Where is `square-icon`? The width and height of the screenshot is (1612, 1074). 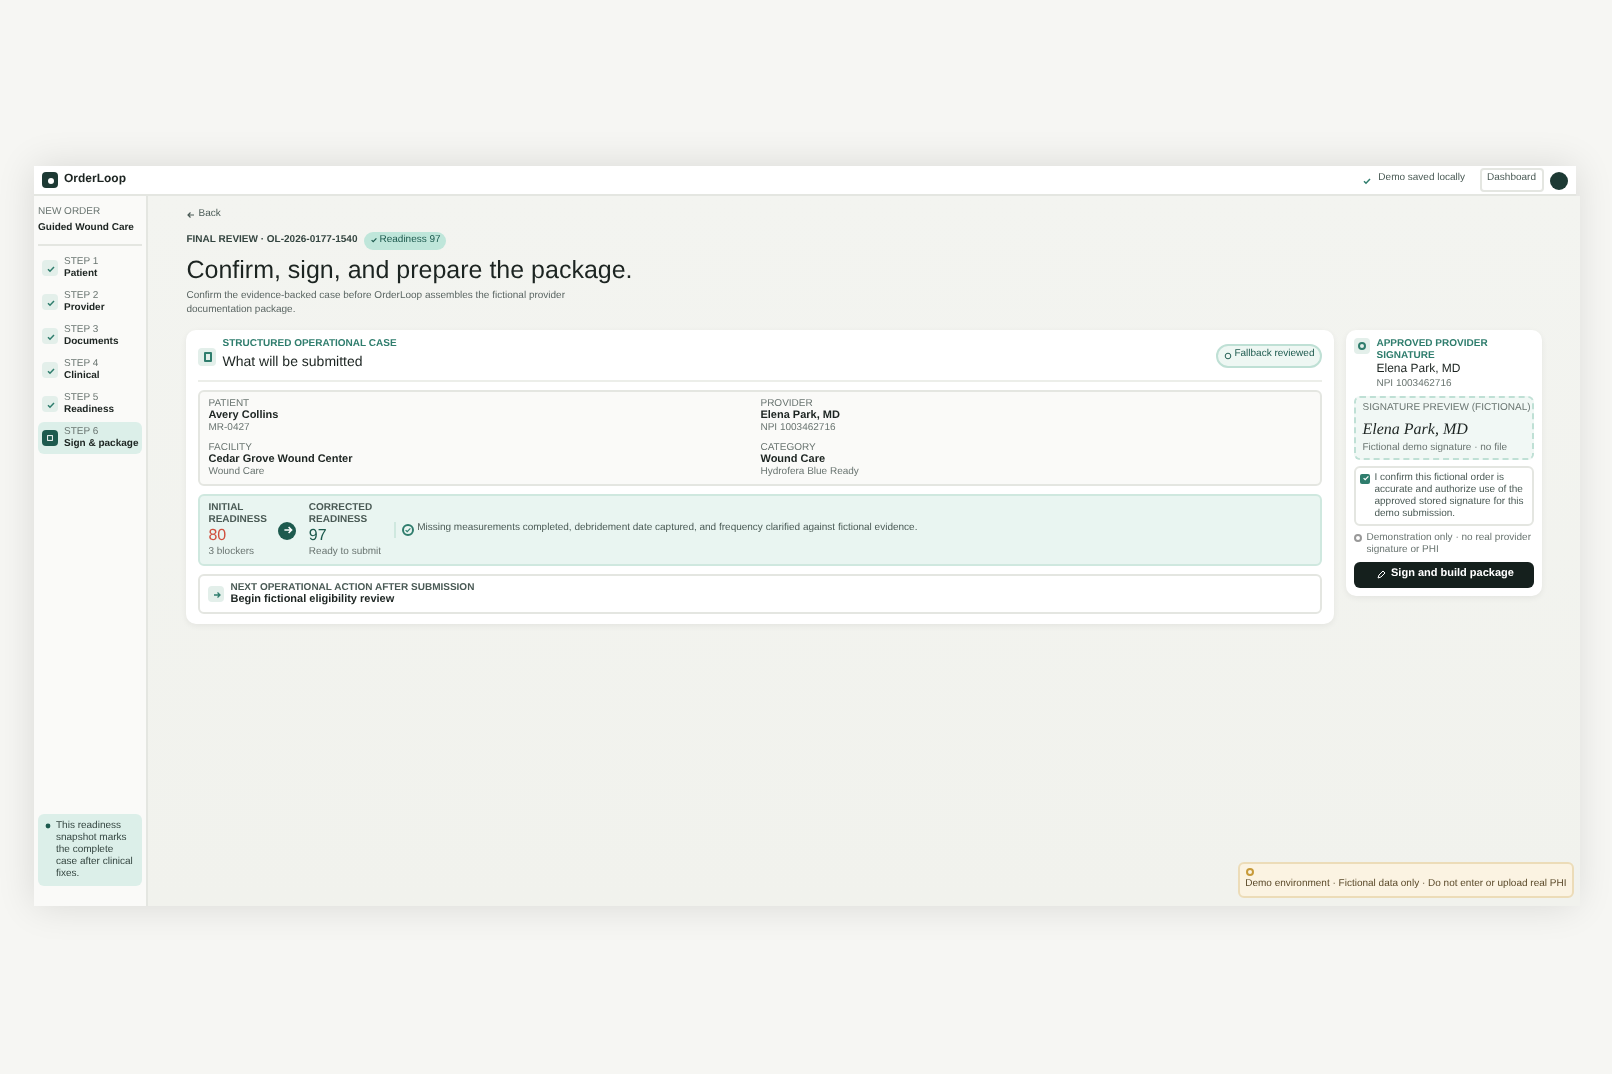 square-icon is located at coordinates (50, 438).